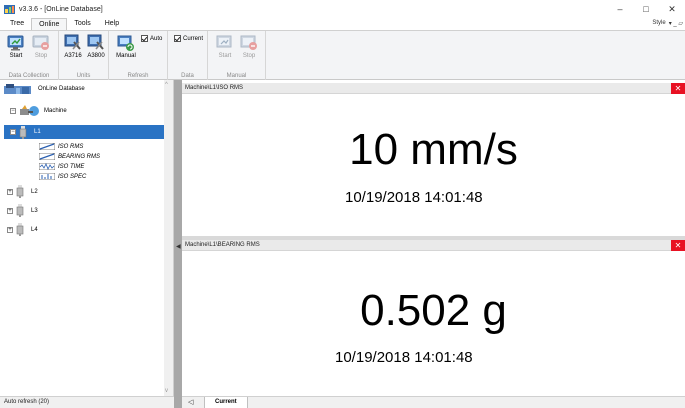 This screenshot has height=408, width=685. Describe the element at coordinates (55, 110) in the screenshot. I see `tree-machine-label: Machine` at that location.